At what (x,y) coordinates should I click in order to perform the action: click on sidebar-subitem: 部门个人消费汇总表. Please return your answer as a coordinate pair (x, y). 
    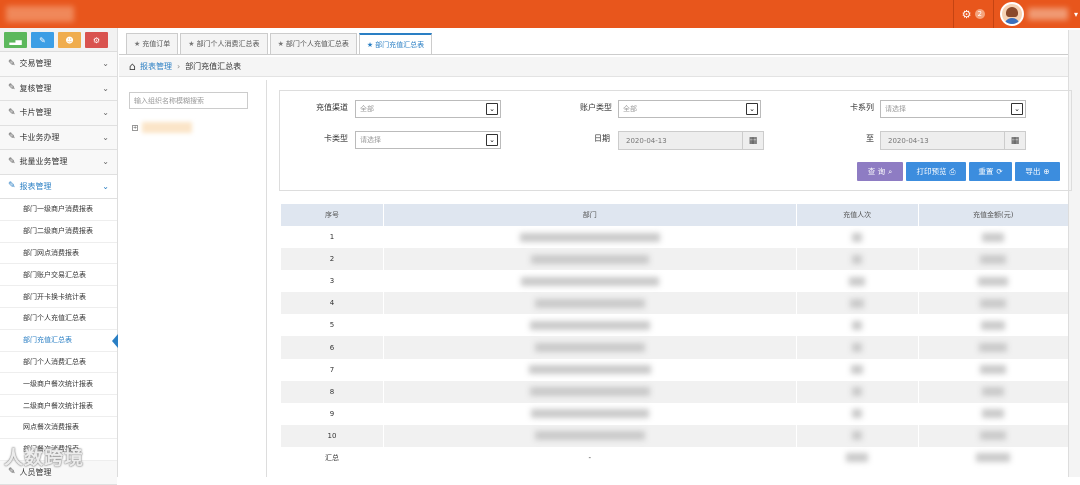
    Looking at the image, I should click on (58, 362).